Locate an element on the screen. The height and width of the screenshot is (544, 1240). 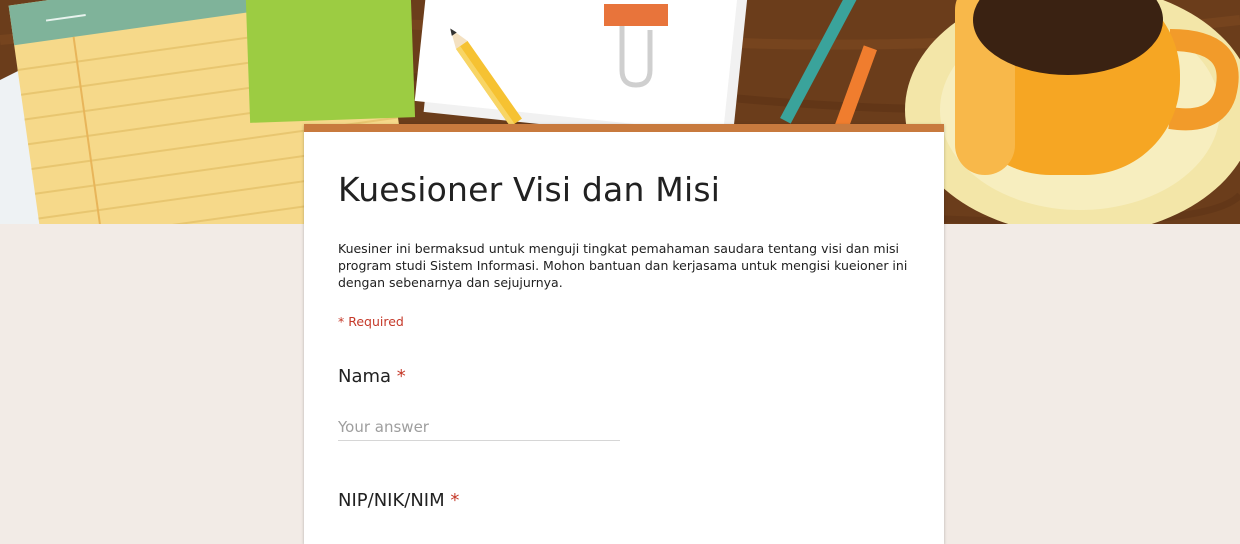
nama-answer-input is located at coordinates (479, 427).